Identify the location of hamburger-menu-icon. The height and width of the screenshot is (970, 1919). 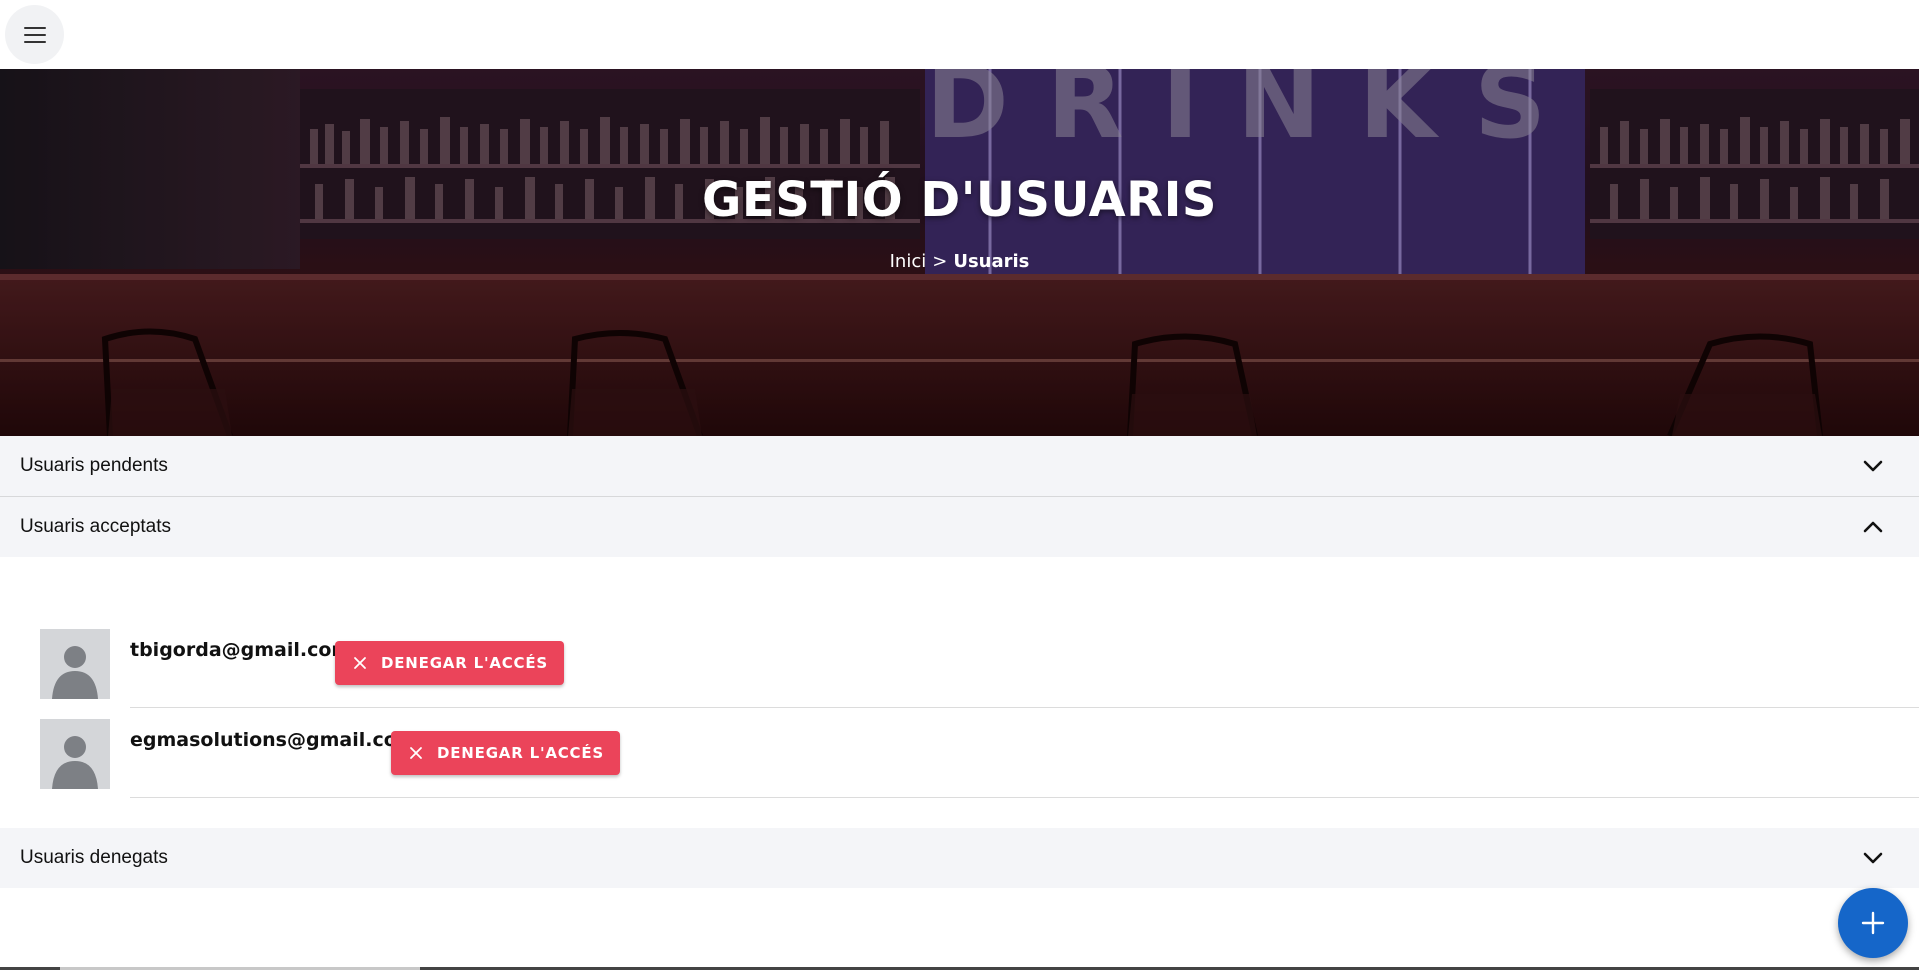
(34, 34).